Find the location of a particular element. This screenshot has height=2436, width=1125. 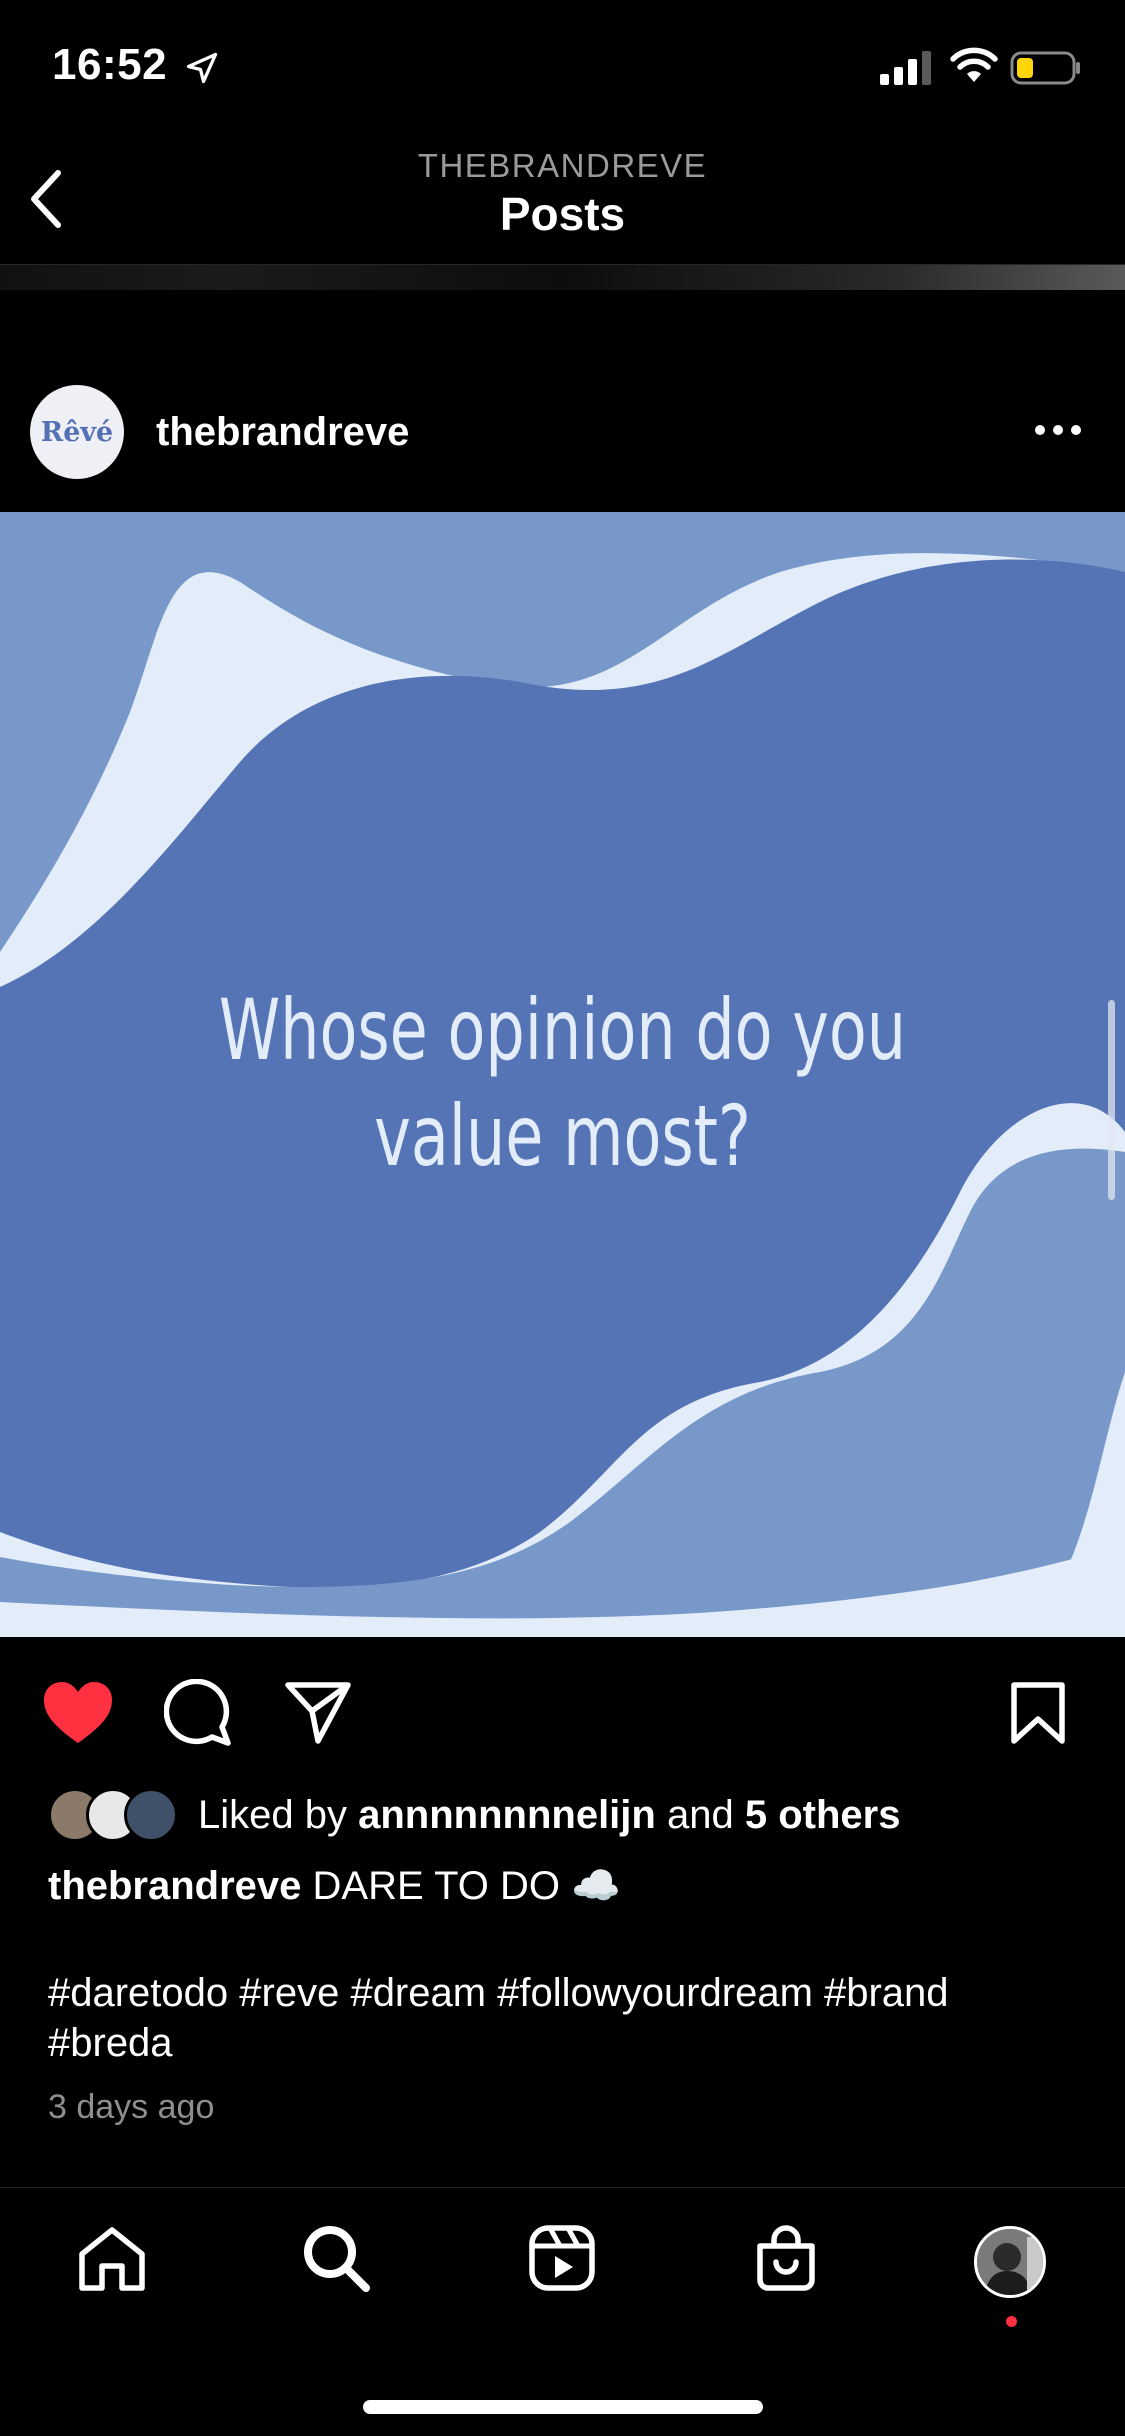

tab-profile is located at coordinates (1010, 2262).